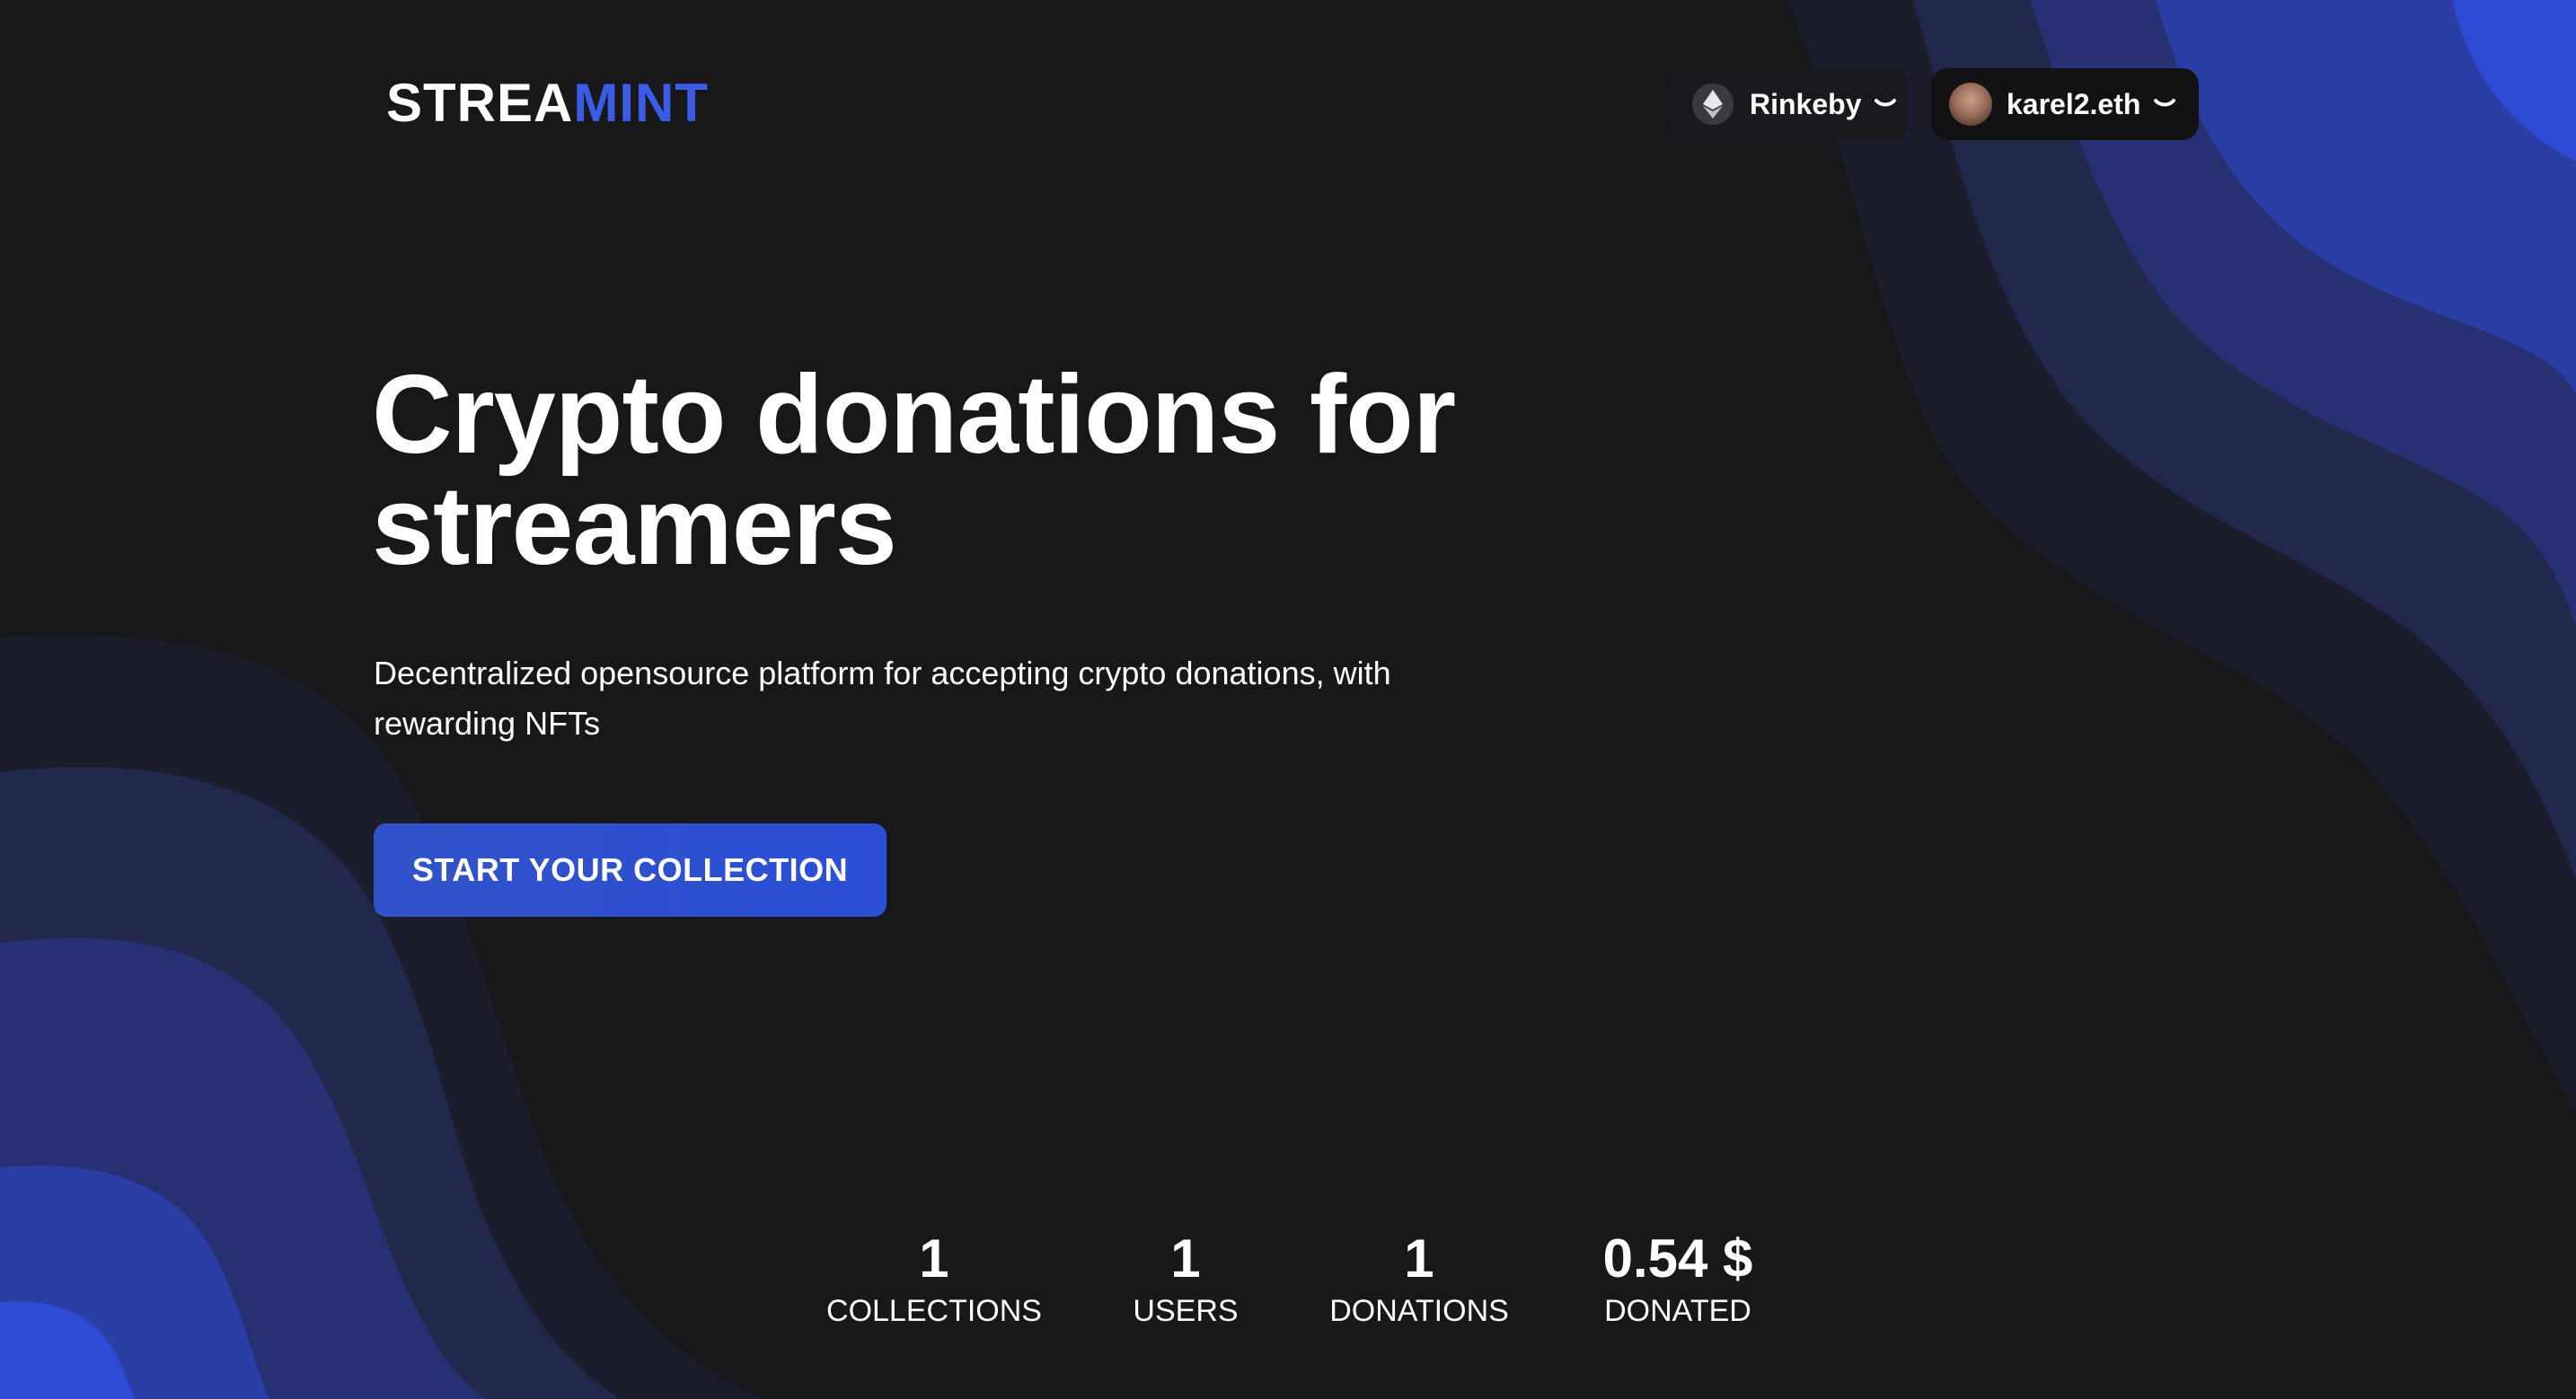  Describe the element at coordinates (480, 103) in the screenshot. I see `logo-text-primary: STREA` at that location.